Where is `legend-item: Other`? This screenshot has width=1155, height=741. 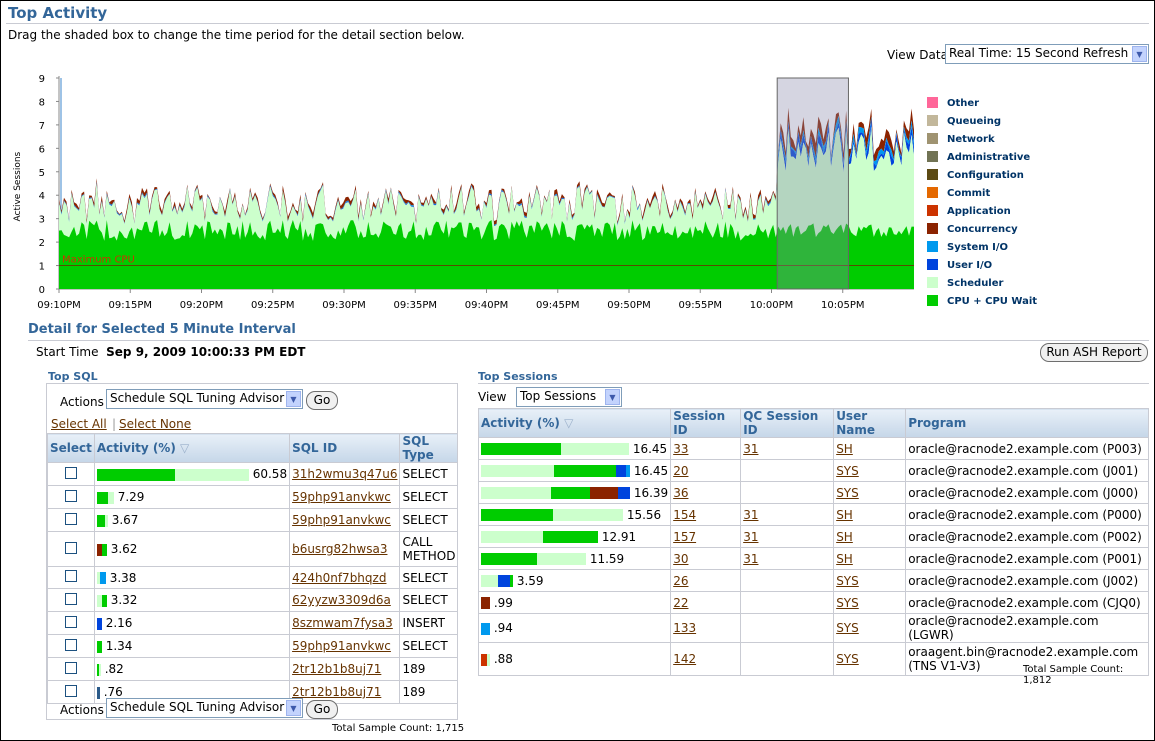
legend-item: Other is located at coordinates (953, 103).